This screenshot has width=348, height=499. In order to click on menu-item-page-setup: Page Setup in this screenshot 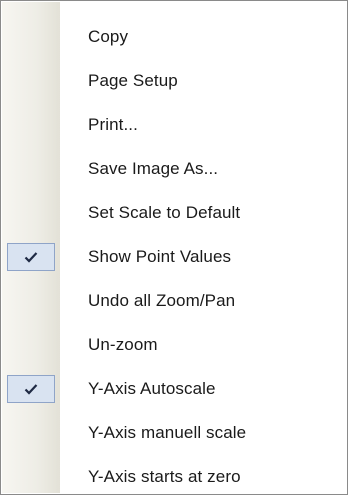, I will do `click(174, 81)`.